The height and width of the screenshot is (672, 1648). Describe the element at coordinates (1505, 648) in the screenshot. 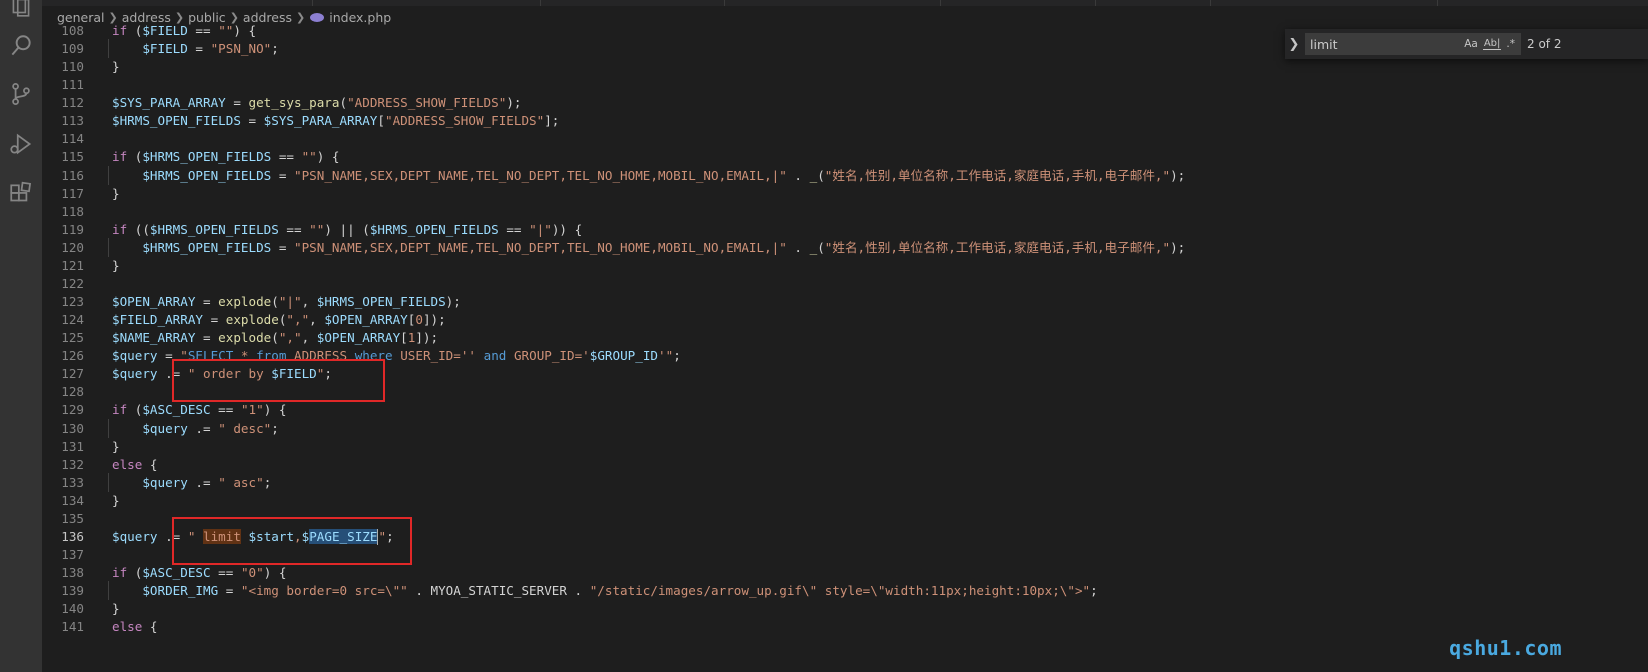

I see `watermark: qshu1.com` at that location.